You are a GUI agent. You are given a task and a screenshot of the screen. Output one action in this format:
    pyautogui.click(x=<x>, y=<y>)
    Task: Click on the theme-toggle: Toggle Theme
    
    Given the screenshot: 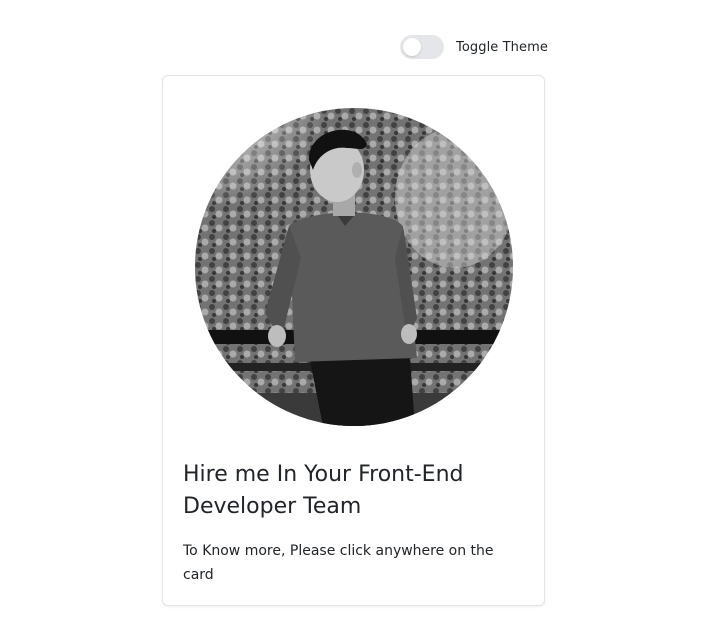 What is the action you would take?
    pyautogui.click(x=474, y=47)
    